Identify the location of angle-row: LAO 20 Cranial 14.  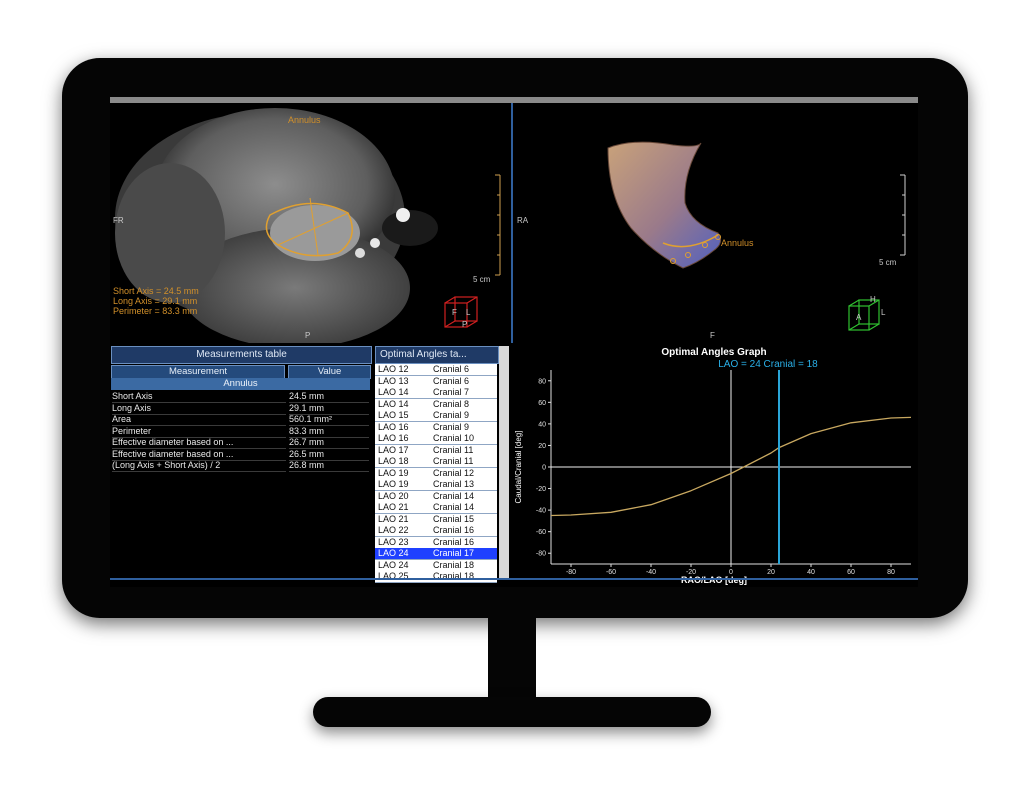
(436, 496).